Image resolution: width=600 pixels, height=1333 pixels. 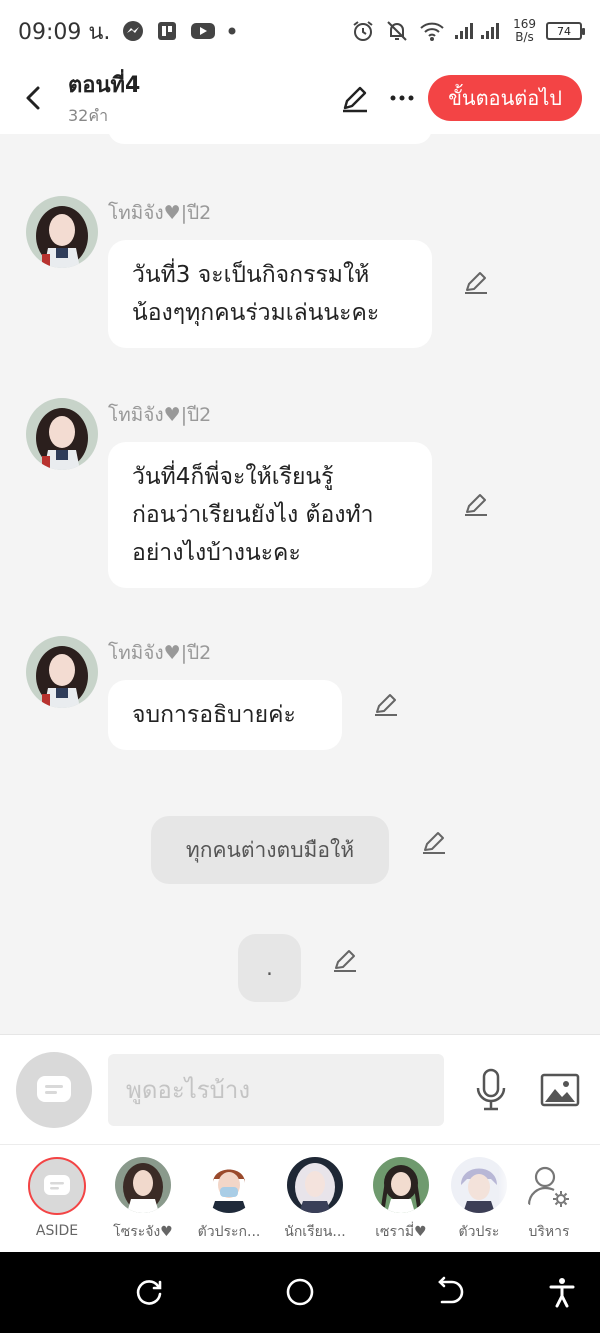 I want to click on status-bar: 09:09 น. 169 B/s 74, so click(x=300, y=31).